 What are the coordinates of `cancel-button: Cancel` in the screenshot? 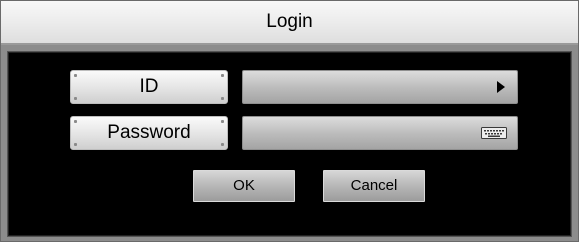 It's located at (374, 186).